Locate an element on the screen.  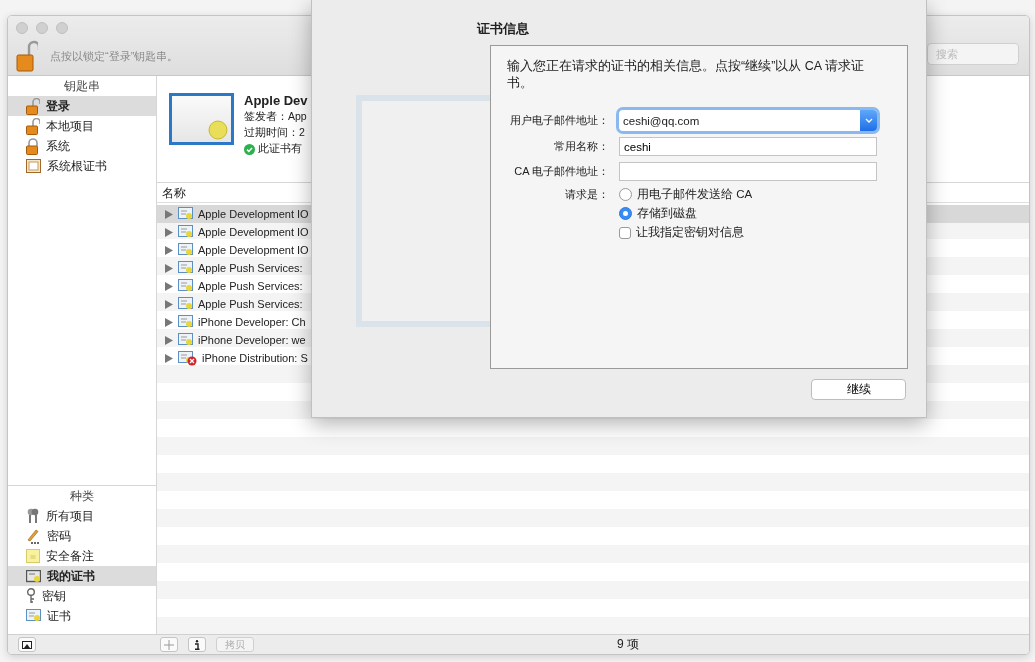
field-label: 常用名称： is located at coordinates (581, 146).